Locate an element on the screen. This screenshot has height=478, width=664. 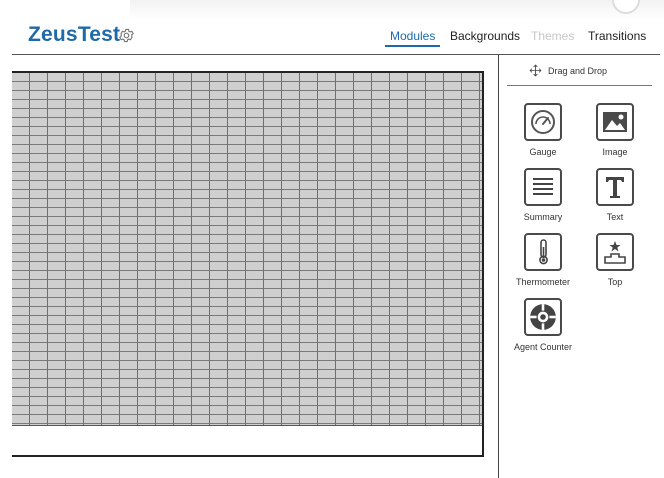
module-label: Thermometer is located at coordinates (542, 282).